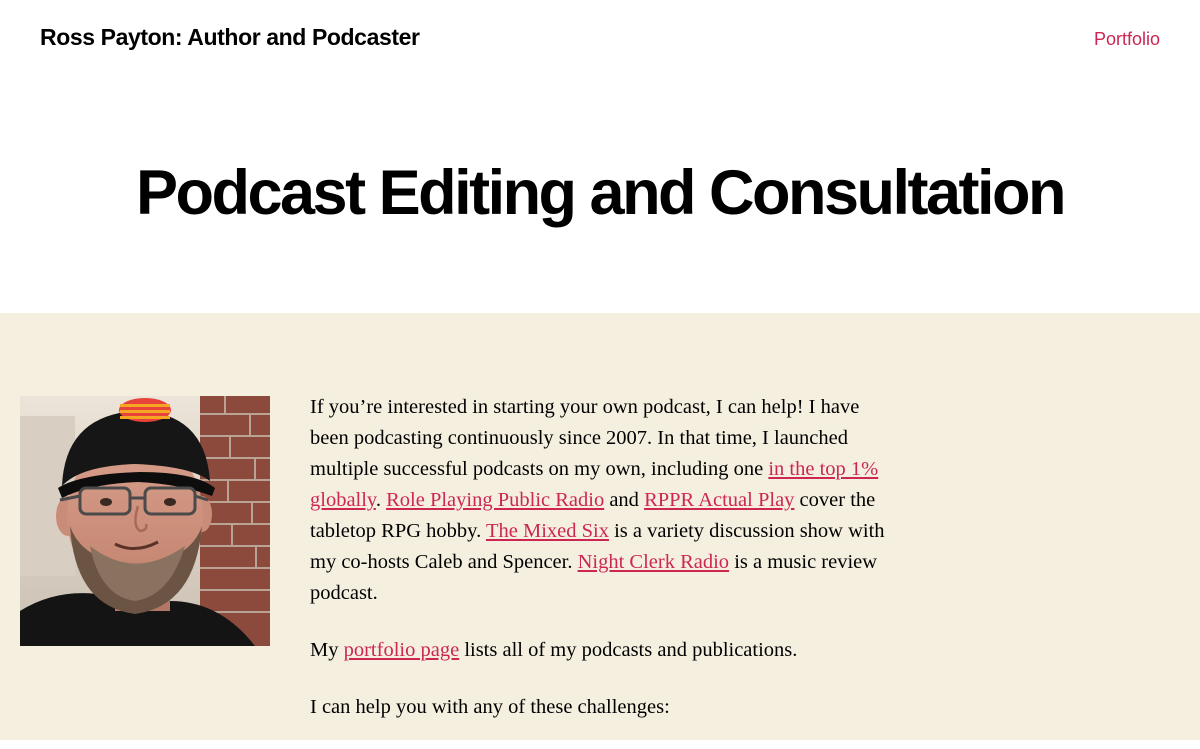 This screenshot has width=1200, height=749. Describe the element at coordinates (653, 562) in the screenshot. I see `night-clerk-radio-link: Night Clerk Radio` at that location.